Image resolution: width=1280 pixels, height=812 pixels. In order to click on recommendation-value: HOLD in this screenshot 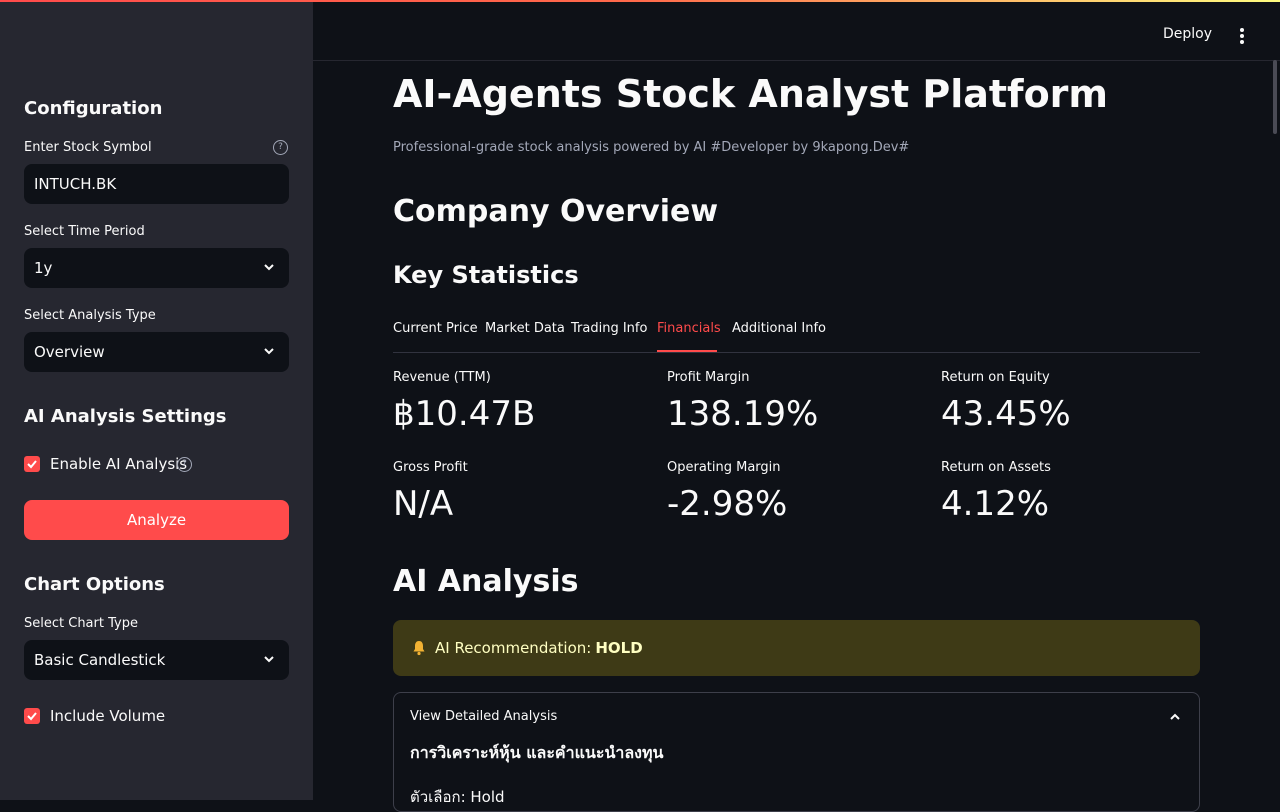, I will do `click(619, 648)`.